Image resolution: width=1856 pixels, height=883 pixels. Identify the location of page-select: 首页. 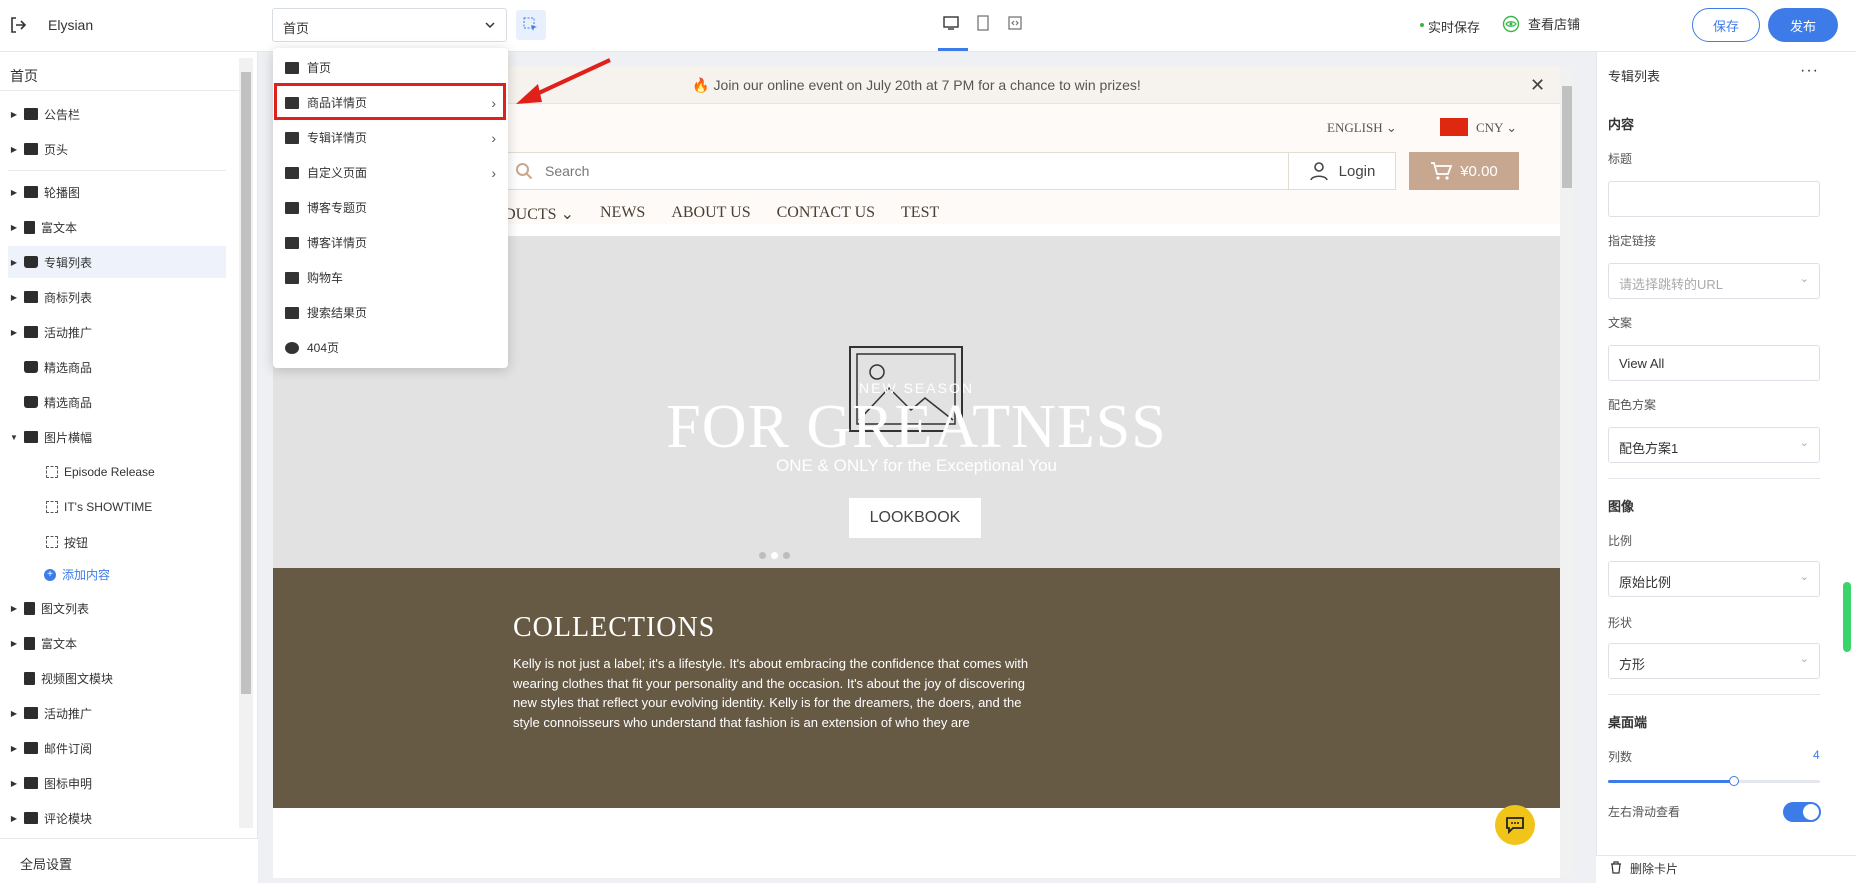
(389, 25).